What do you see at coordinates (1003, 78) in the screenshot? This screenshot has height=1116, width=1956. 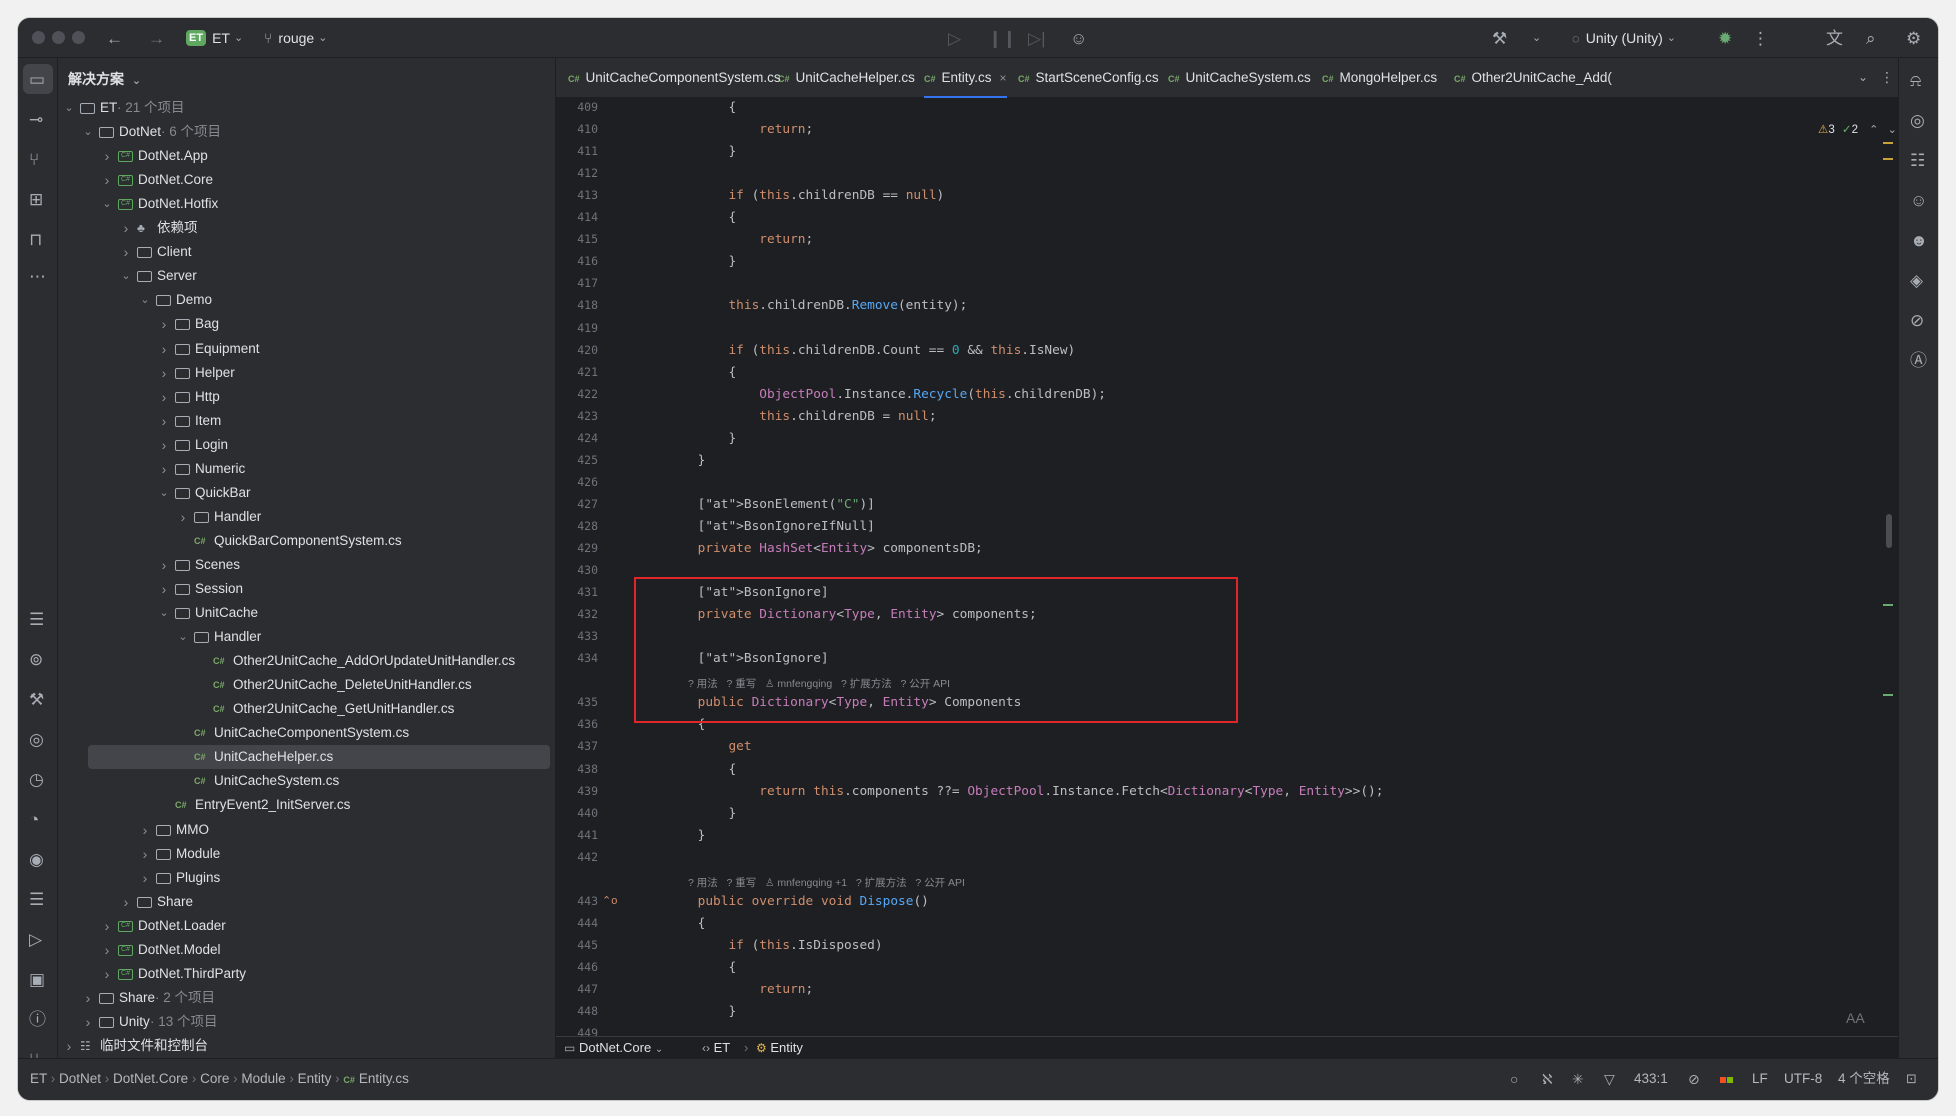 I see `close-icon: ×` at bounding box center [1003, 78].